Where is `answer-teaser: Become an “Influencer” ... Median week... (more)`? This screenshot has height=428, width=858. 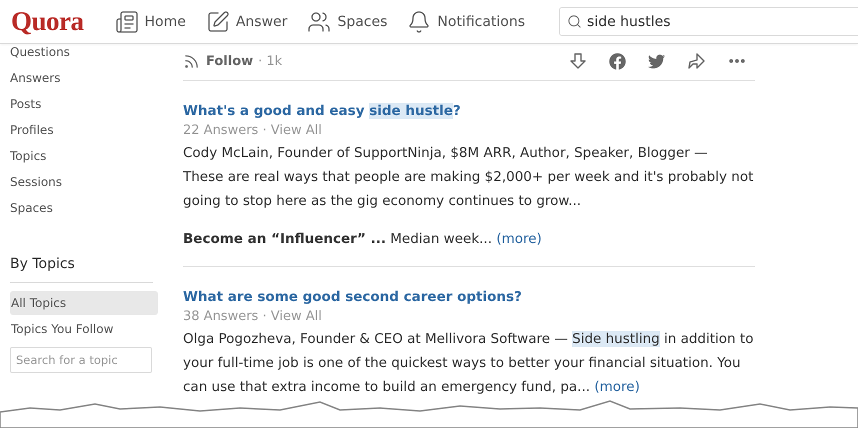
answer-teaser: Become an “Influencer” ... Median week... (more) is located at coordinates (363, 239).